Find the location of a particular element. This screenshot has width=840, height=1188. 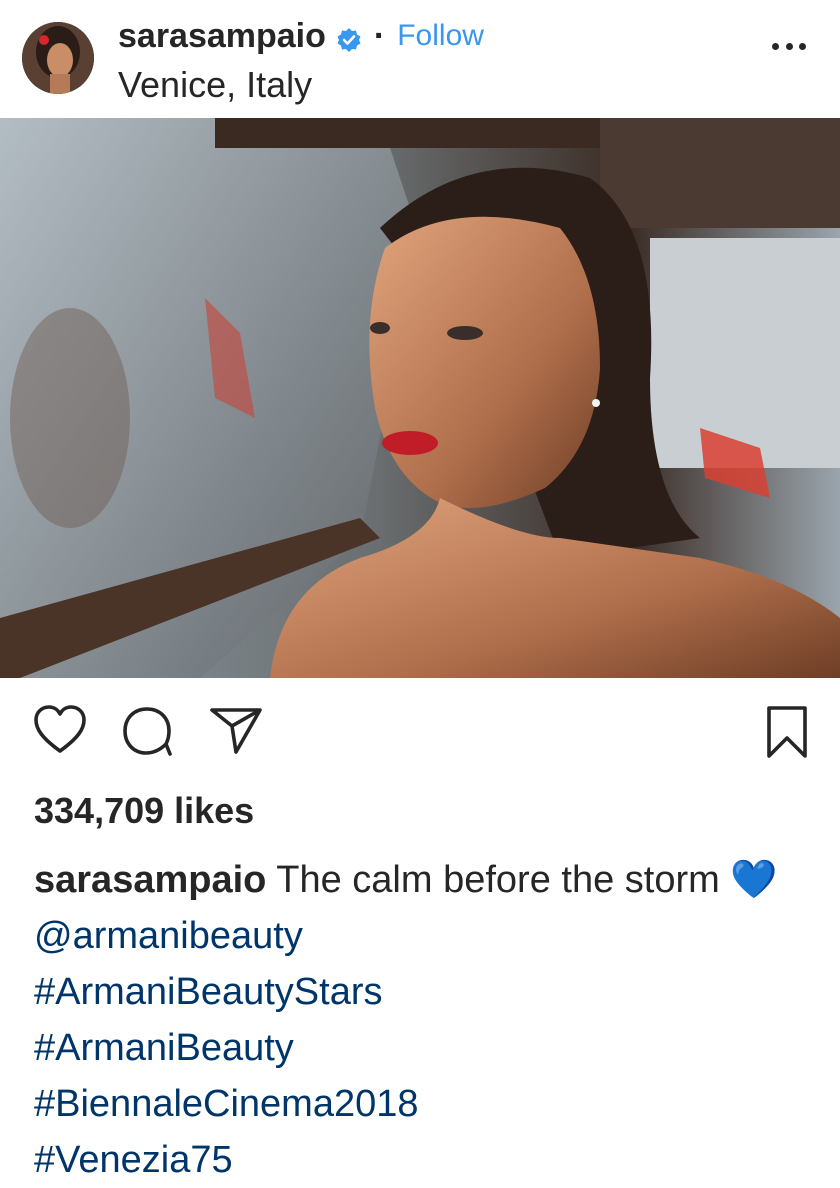

avatar is located at coordinates (58, 58).